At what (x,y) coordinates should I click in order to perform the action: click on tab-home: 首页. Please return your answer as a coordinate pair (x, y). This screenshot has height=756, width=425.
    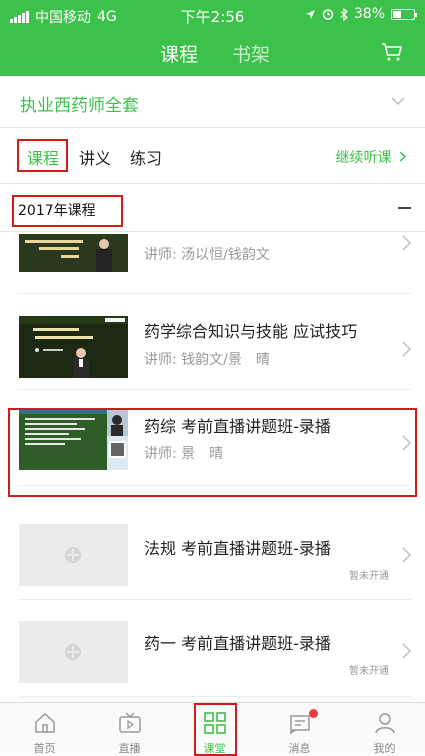
    Looking at the image, I should click on (44, 729).